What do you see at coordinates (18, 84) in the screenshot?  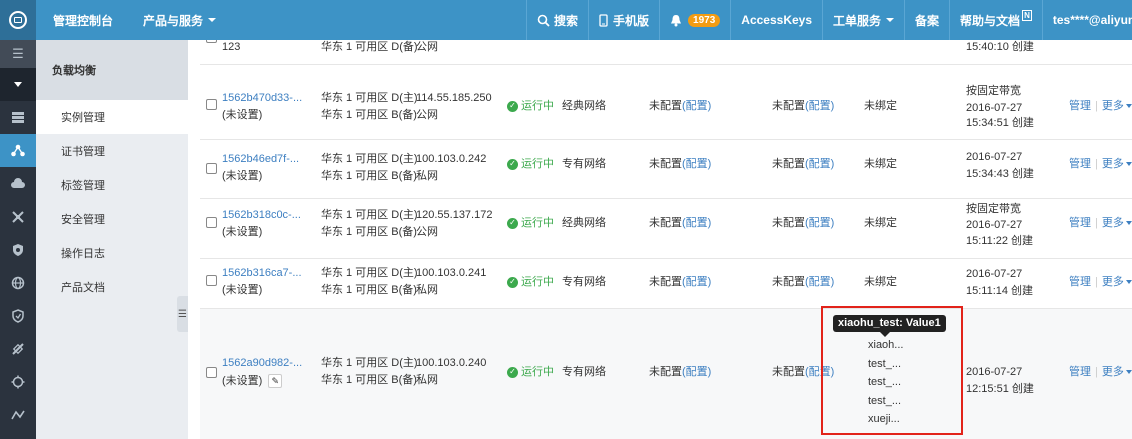 I see `expand-caret-icon` at bounding box center [18, 84].